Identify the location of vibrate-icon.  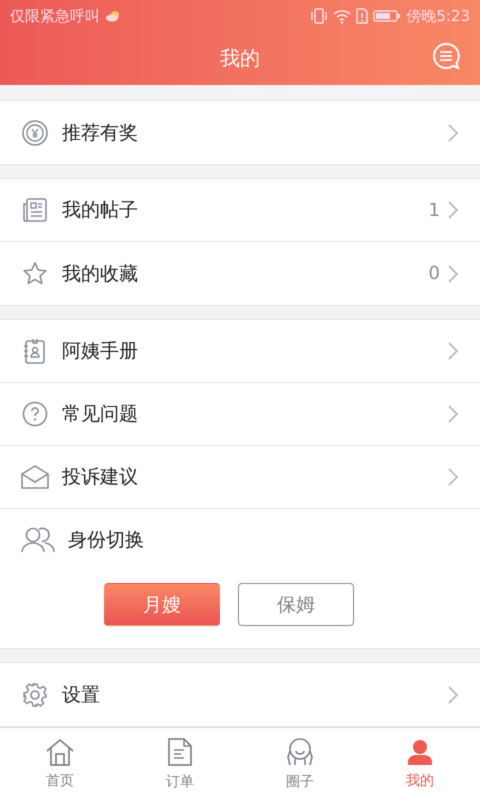
(319, 16).